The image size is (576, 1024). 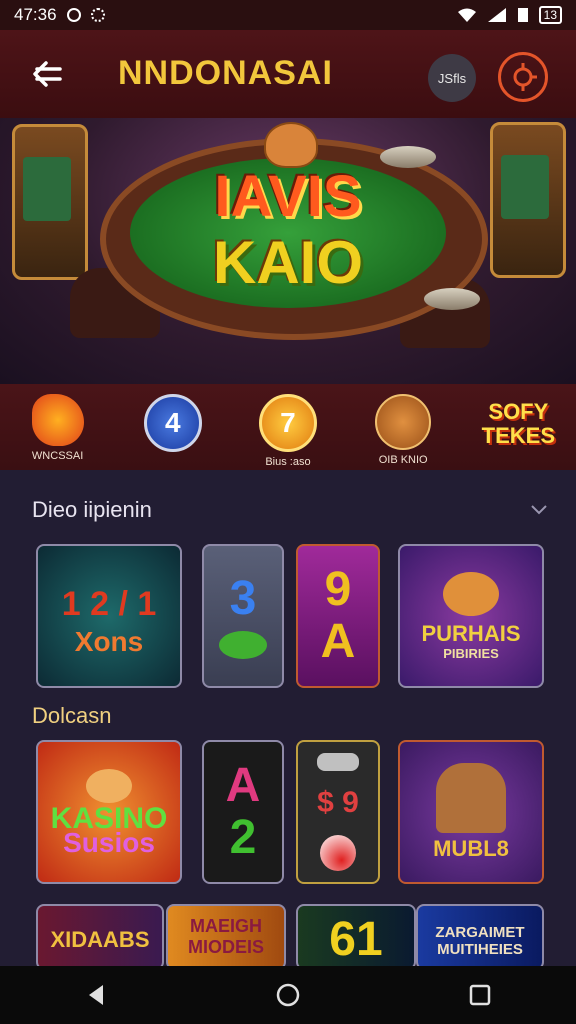 I want to click on tile-caption: Xons, so click(x=109, y=641).